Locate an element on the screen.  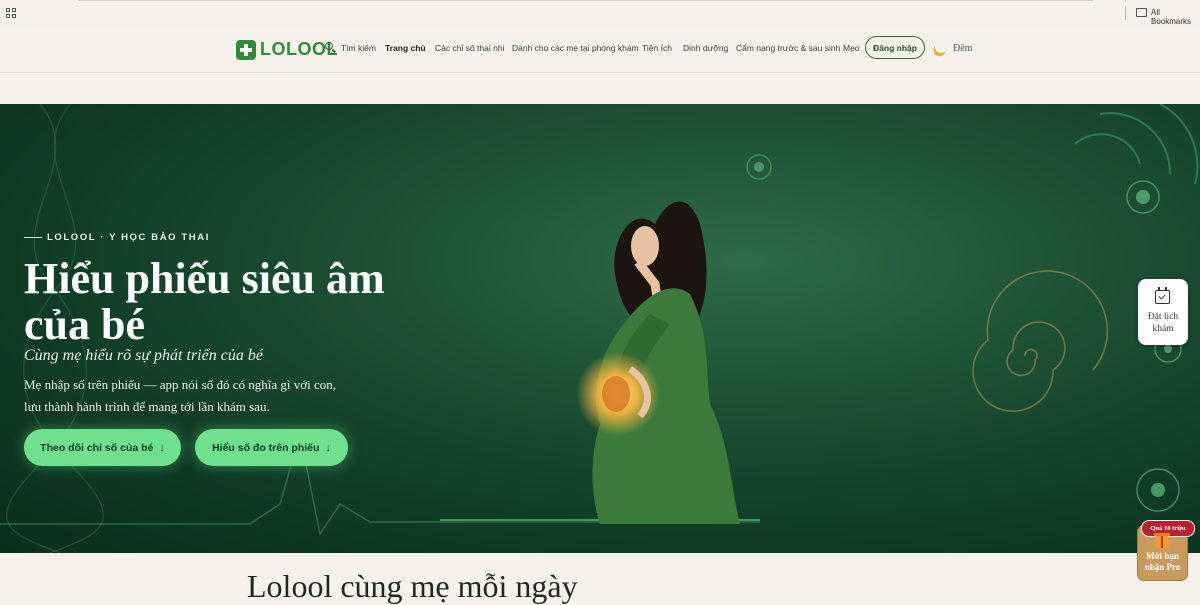
understand-measurements-label: Hiểu số đo trên phiếu is located at coordinates (266, 447).